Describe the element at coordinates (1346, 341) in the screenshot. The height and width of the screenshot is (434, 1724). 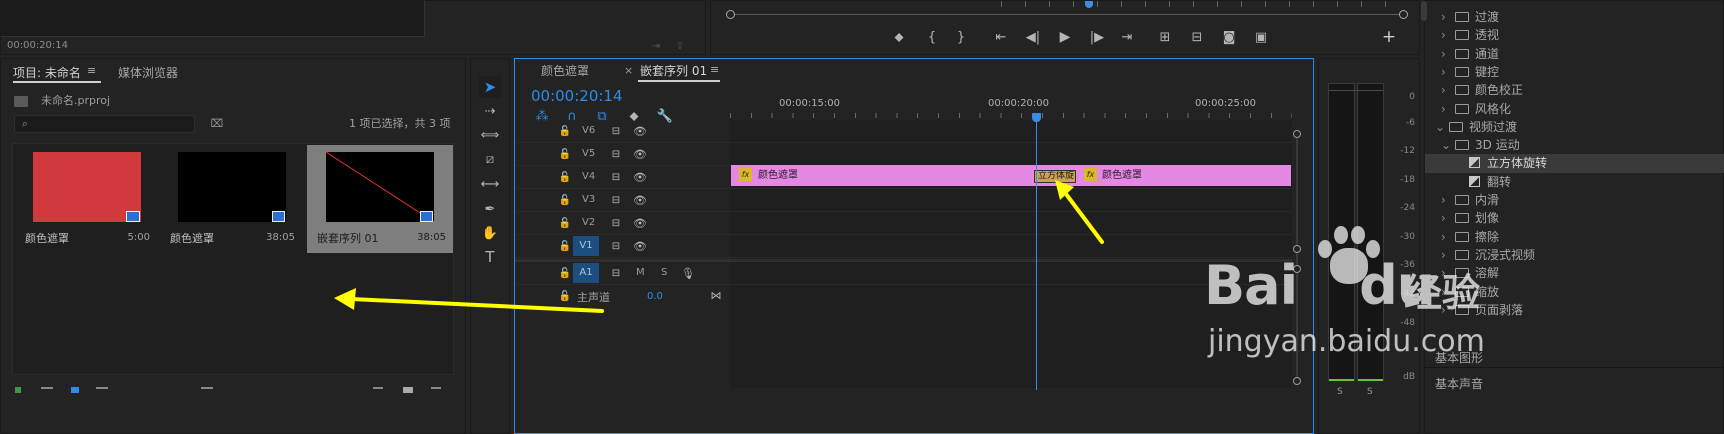
I see `watermark-url: jingyan.baidu.com` at that location.